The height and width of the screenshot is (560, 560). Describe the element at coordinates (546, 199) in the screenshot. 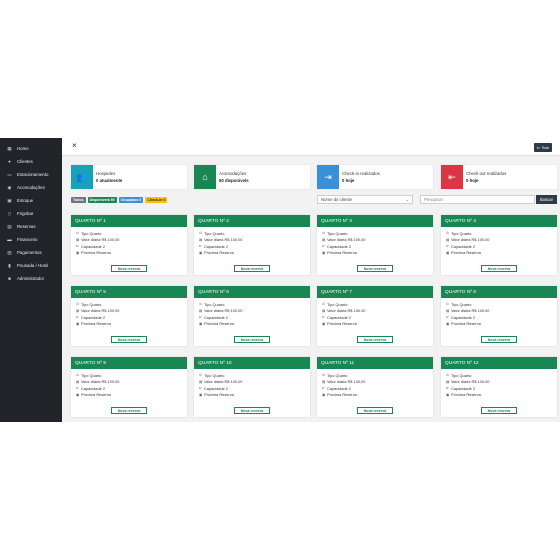

I see `search-button: Buscar` at that location.